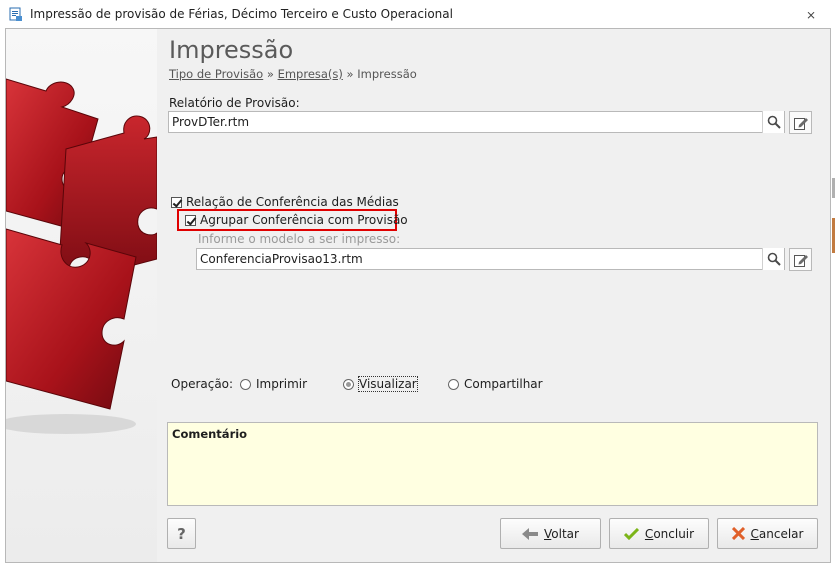 The image size is (836, 566). What do you see at coordinates (202, 384) in the screenshot?
I see `operacao-label: Operação:` at bounding box center [202, 384].